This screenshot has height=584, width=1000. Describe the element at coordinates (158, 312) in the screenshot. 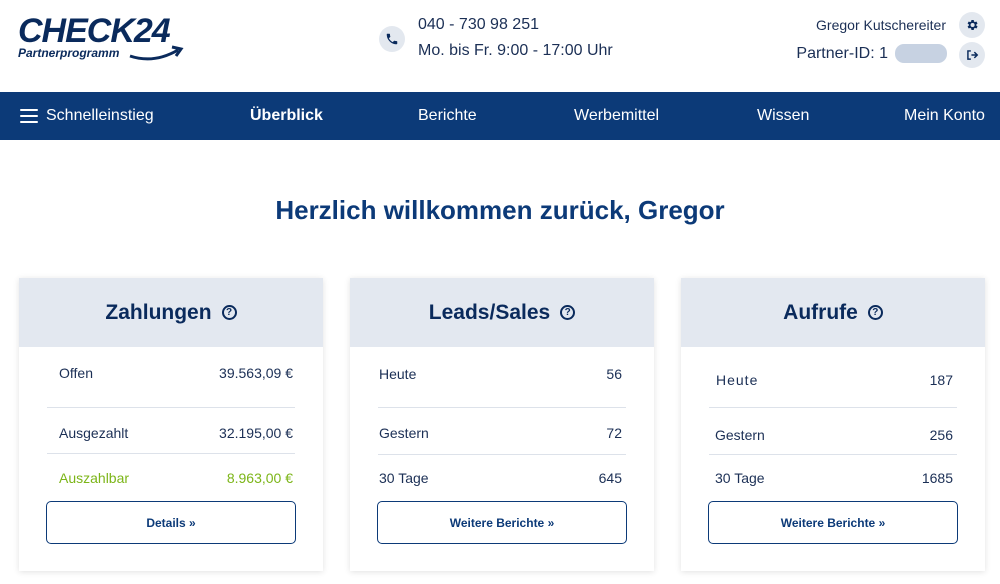

I see `card-title: Zahlungen` at that location.